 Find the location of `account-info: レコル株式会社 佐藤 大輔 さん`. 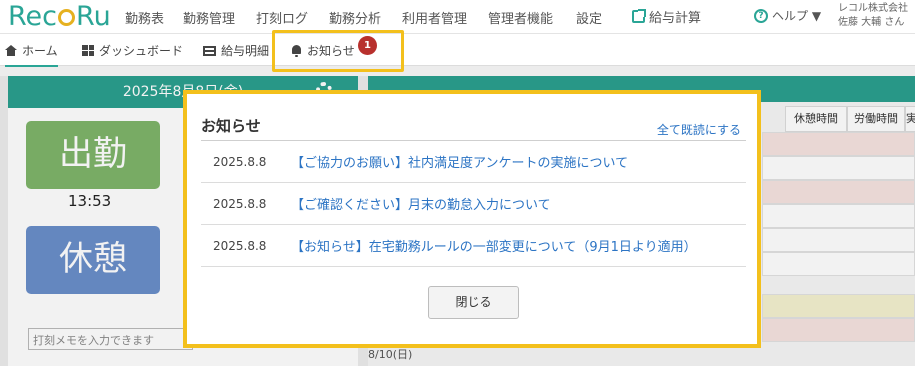

account-info: レコル株式会社 佐藤 大輔 さん is located at coordinates (873, 16).